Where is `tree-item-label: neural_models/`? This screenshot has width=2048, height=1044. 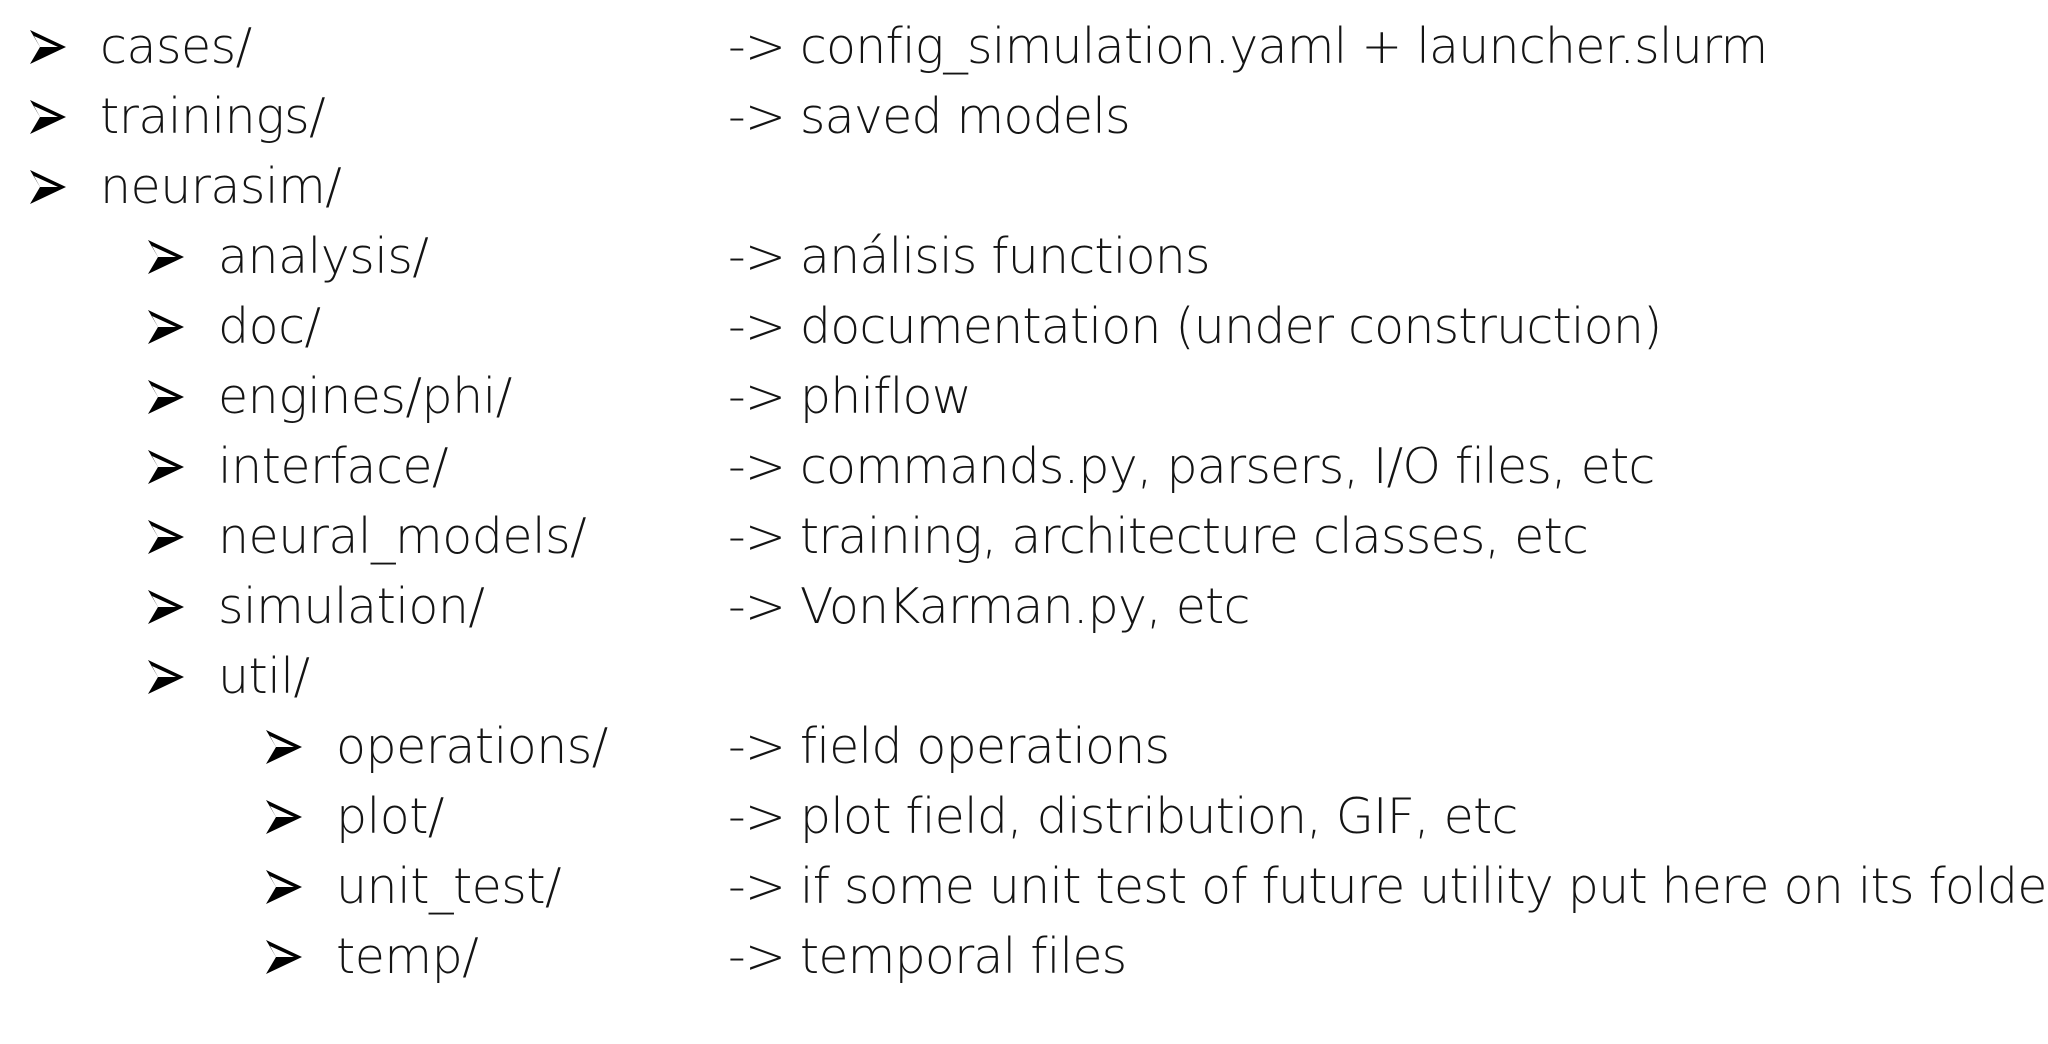 tree-item-label: neural_models/ is located at coordinates (402, 536).